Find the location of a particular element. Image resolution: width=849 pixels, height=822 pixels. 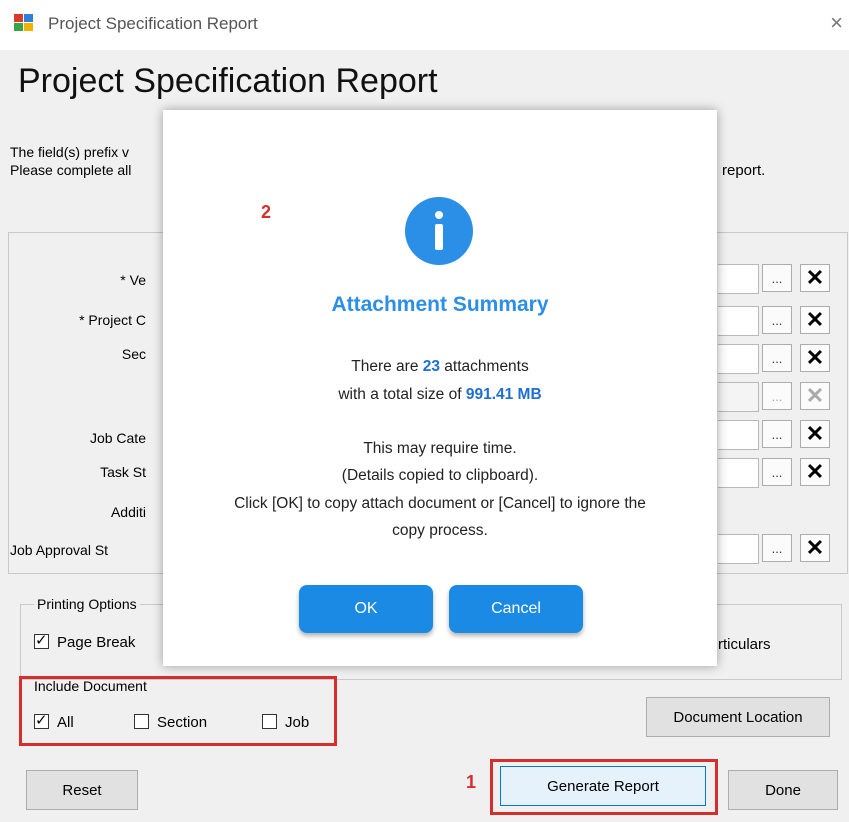

field-label-task-status: Task St is located at coordinates (123, 472).